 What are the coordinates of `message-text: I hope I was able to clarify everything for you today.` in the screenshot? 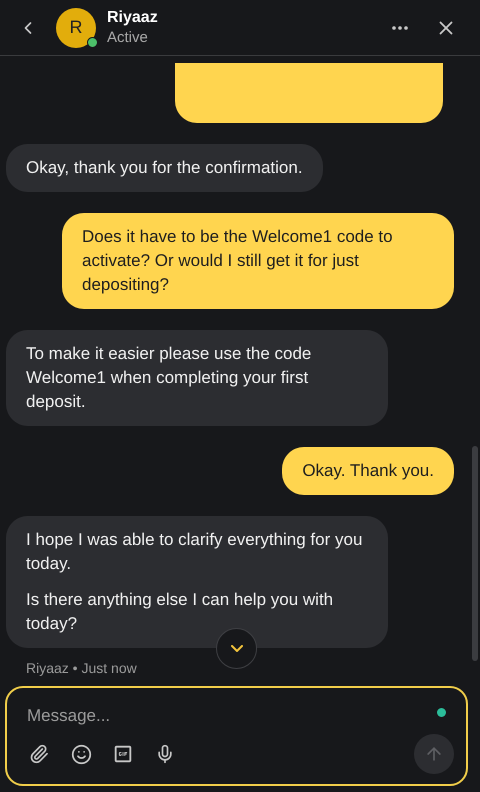 It's located at (195, 552).